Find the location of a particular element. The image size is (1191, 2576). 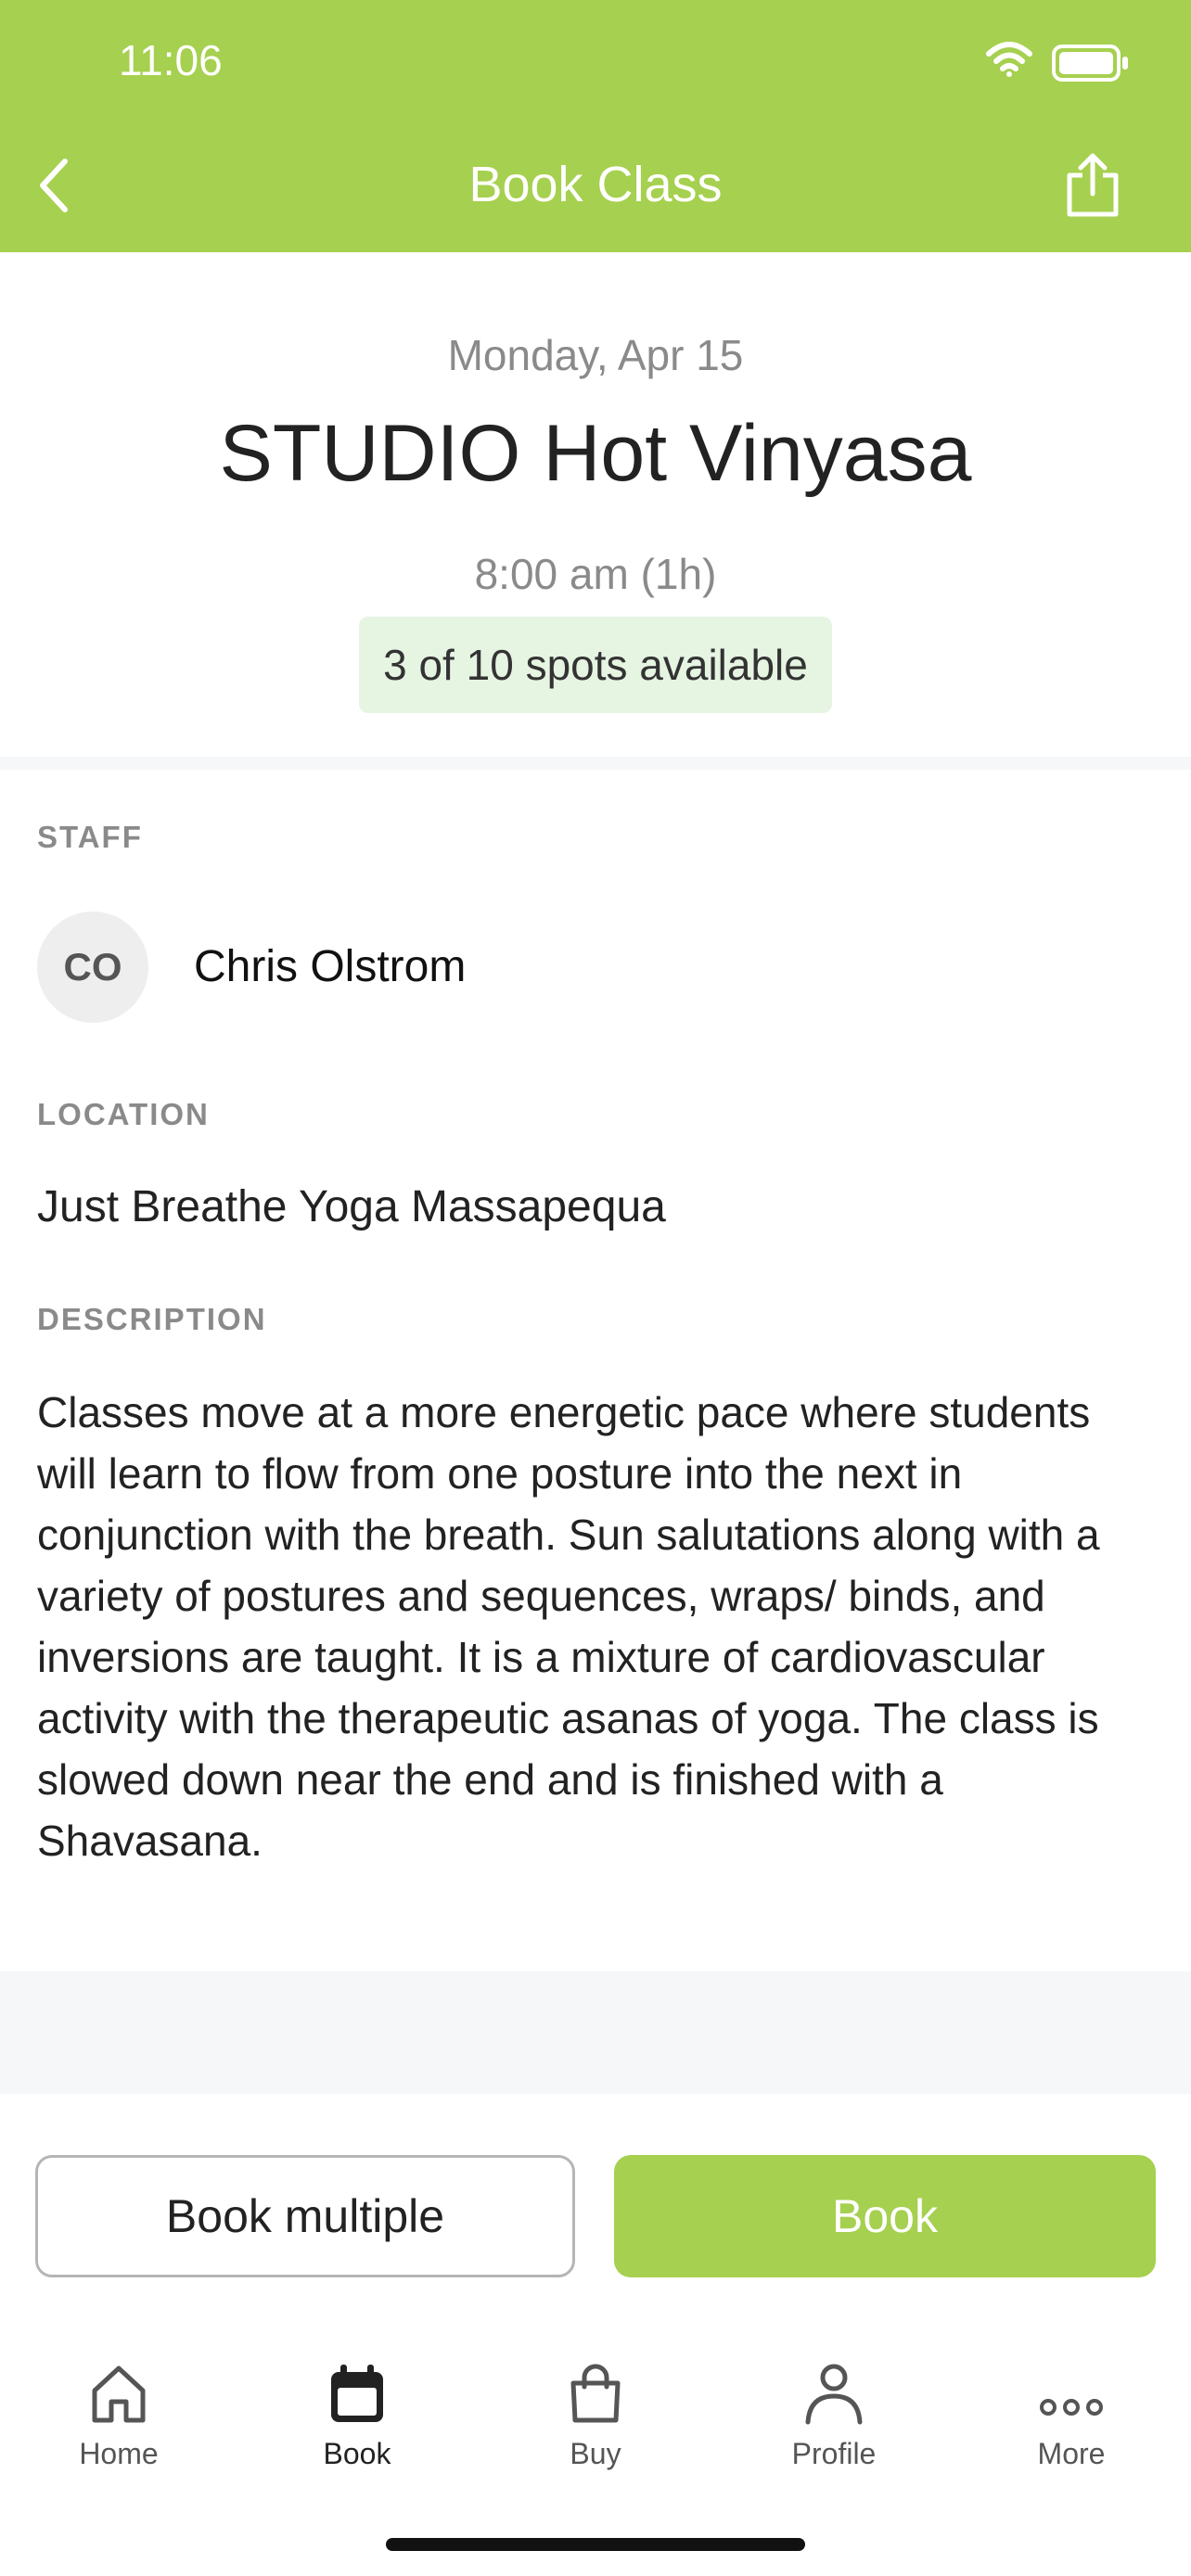

more-icon is located at coordinates (1071, 2407).